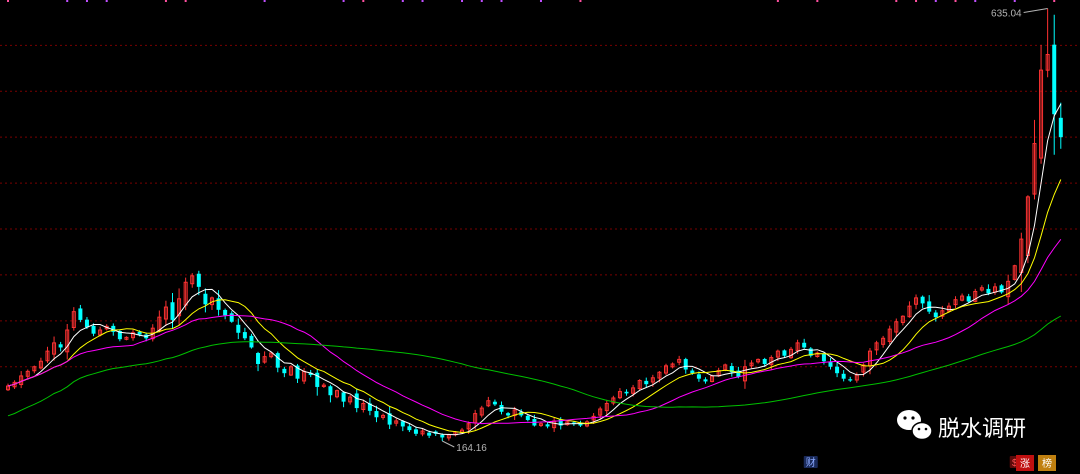 The width and height of the screenshot is (1080, 474). What do you see at coordinates (811, 462) in the screenshot?
I see `finance-marker-label: 财` at bounding box center [811, 462].